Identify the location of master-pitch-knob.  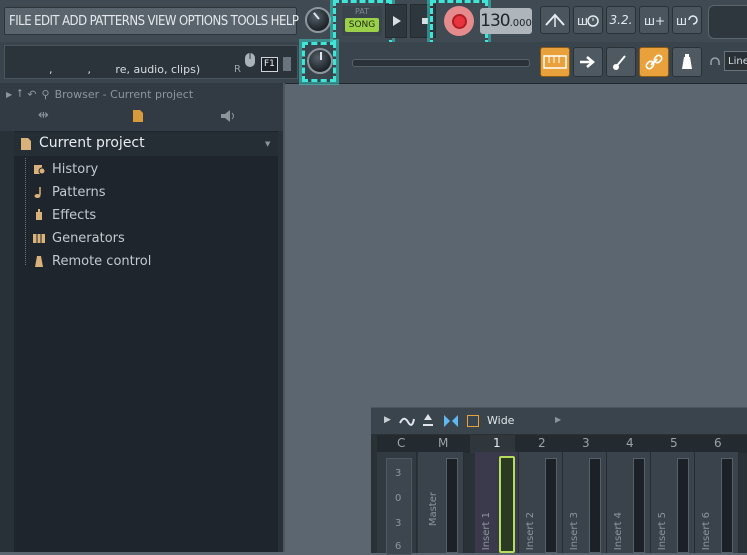
(320, 61).